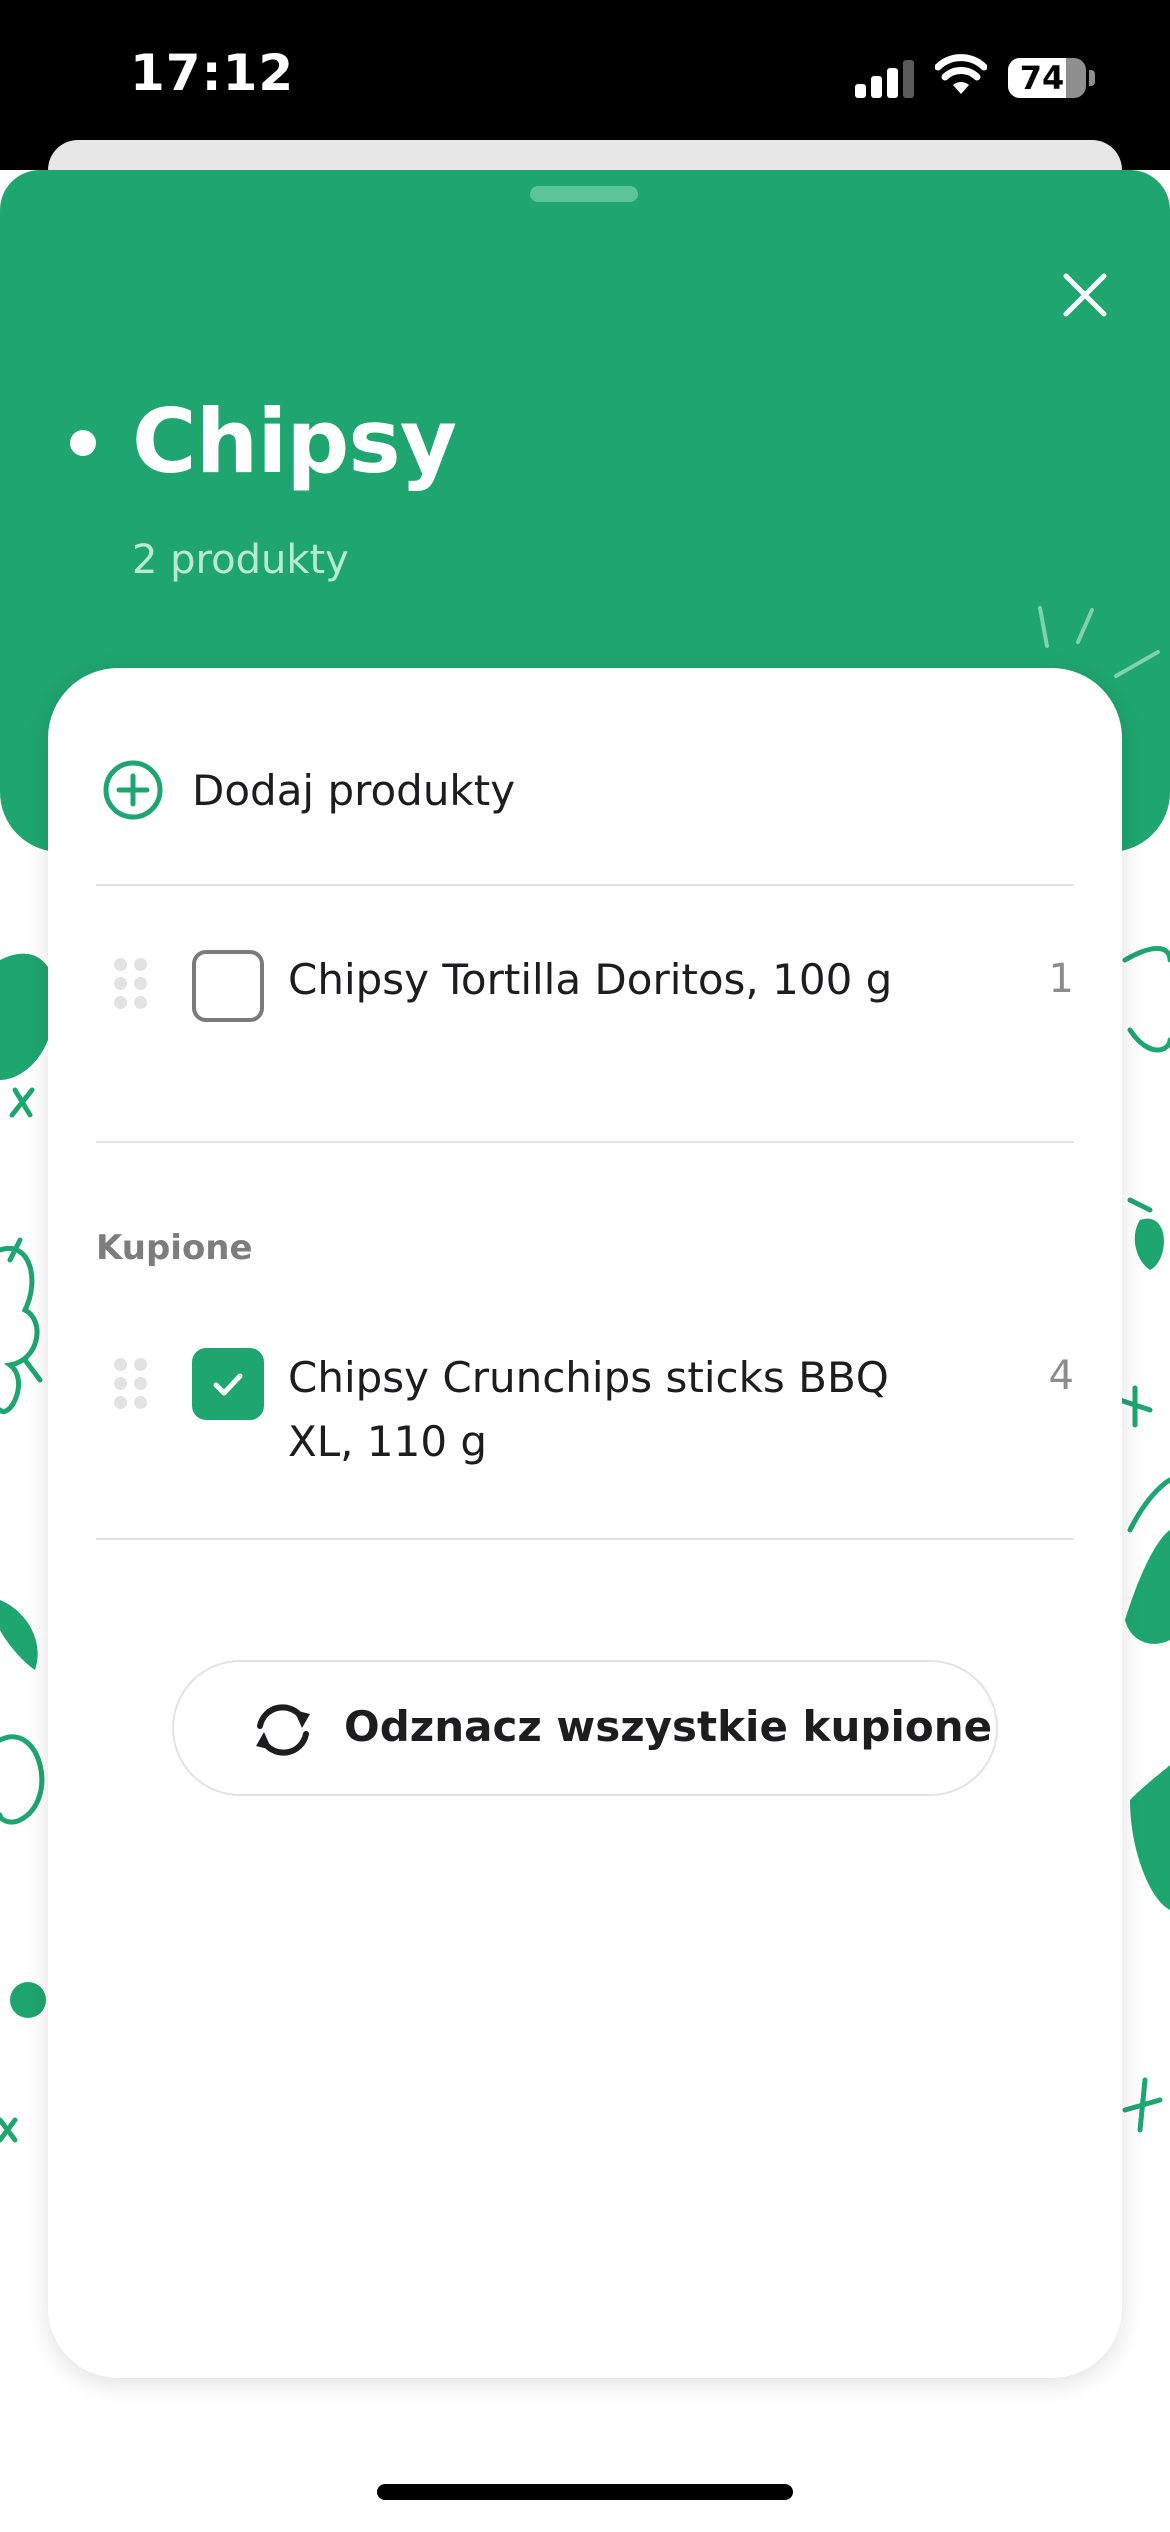 Image resolution: width=1170 pixels, height=2532 pixels. I want to click on battery-icon: 74, so click(1047, 78).